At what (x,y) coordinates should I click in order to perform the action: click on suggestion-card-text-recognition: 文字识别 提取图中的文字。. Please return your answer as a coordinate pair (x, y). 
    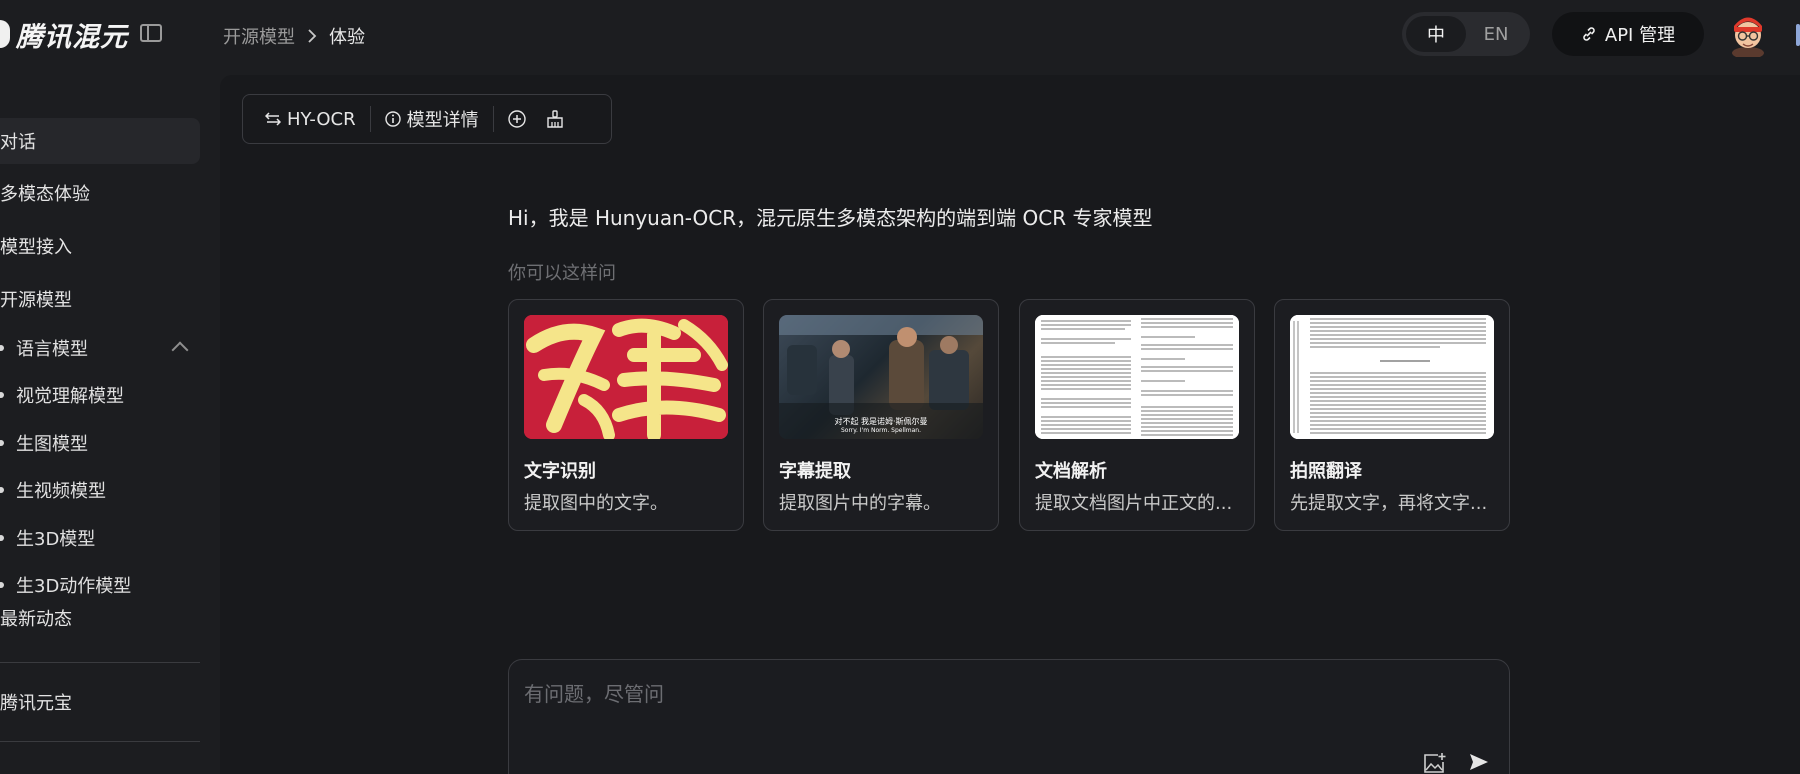
    Looking at the image, I should click on (626, 415).